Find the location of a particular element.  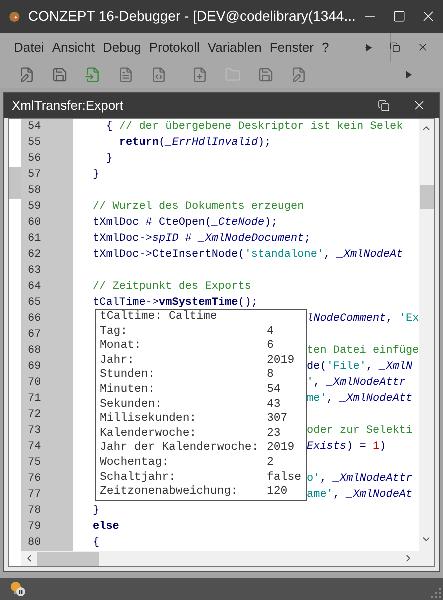

line-number: 63 is located at coordinates (35, 271).